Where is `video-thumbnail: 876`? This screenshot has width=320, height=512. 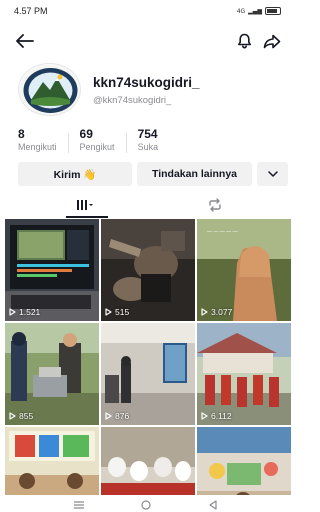
video-thumbnail: 876 is located at coordinates (148, 374).